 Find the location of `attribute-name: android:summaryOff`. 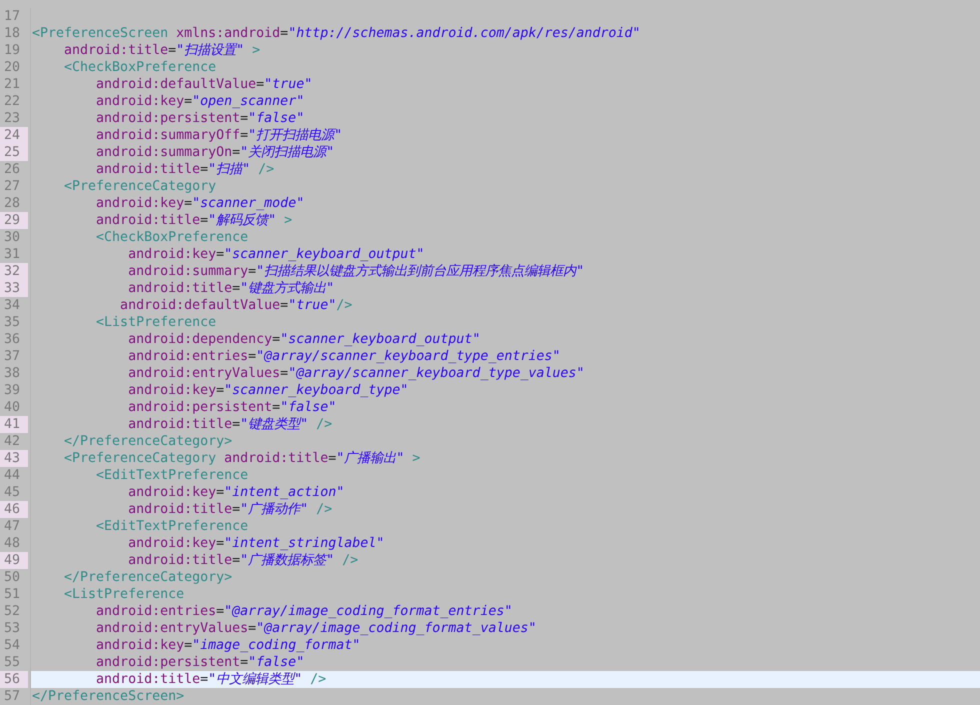

attribute-name: android:summaryOff is located at coordinates (167, 135).